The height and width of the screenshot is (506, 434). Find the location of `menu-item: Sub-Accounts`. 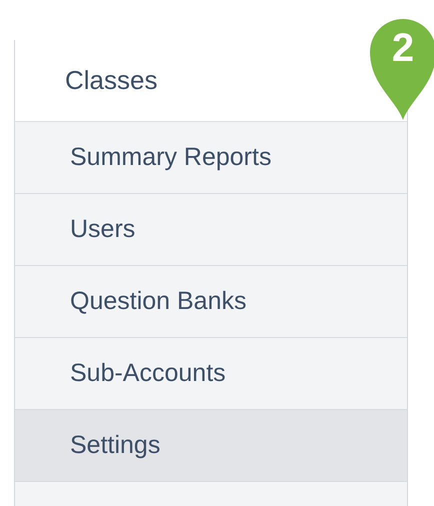

menu-item: Sub-Accounts is located at coordinates (211, 374).